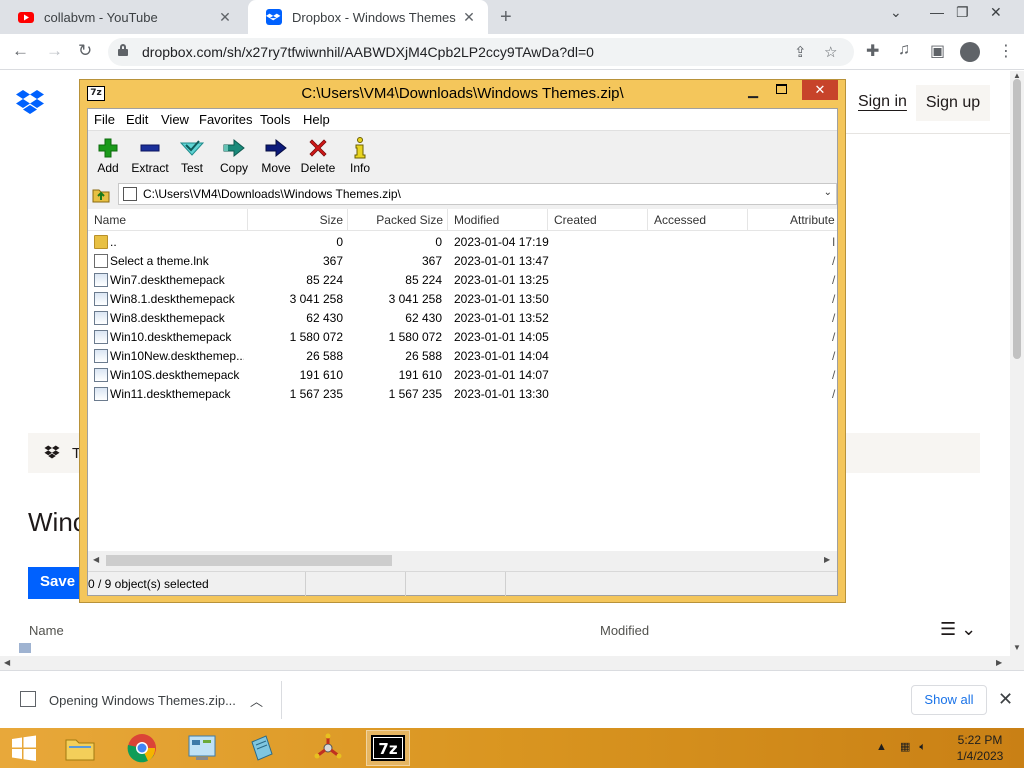 The image size is (1024, 768). I want to click on test-button: Test, so click(192, 156).